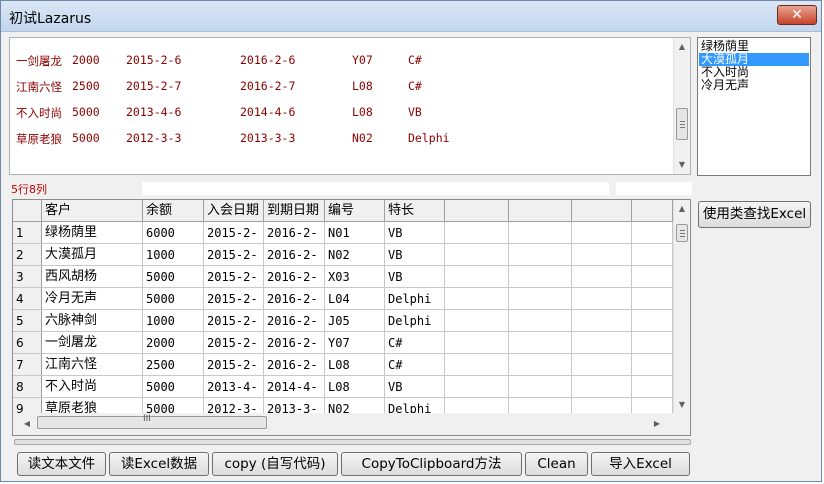 This screenshot has height=484, width=824. I want to click on grid-cell: L08, so click(355, 387).